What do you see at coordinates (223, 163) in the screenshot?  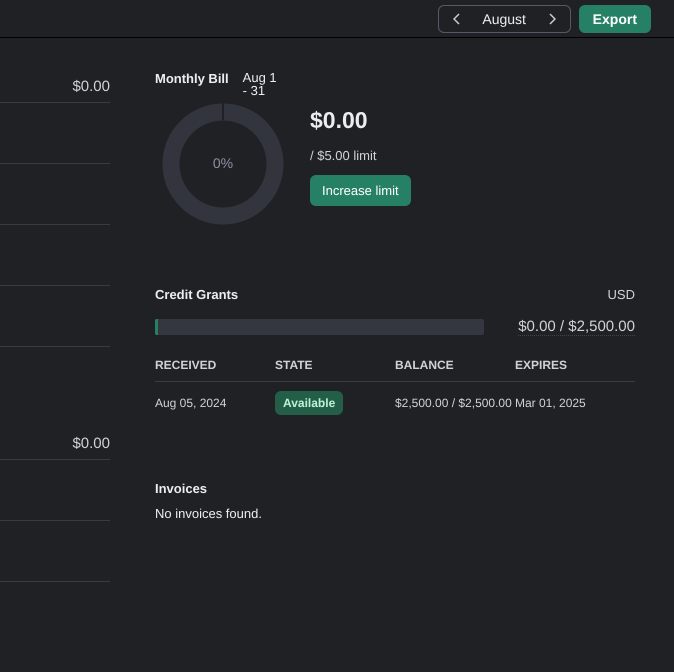 I see `usage-percent: 0%` at bounding box center [223, 163].